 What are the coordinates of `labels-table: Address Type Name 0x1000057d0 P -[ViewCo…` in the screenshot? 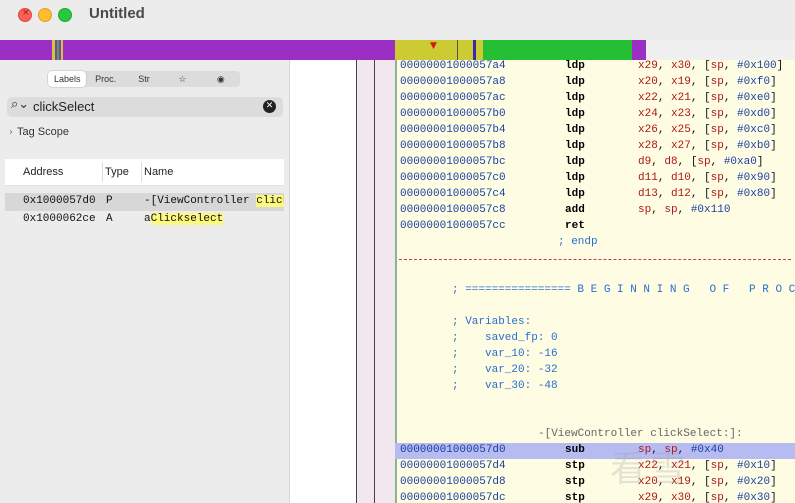 It's located at (144, 194).